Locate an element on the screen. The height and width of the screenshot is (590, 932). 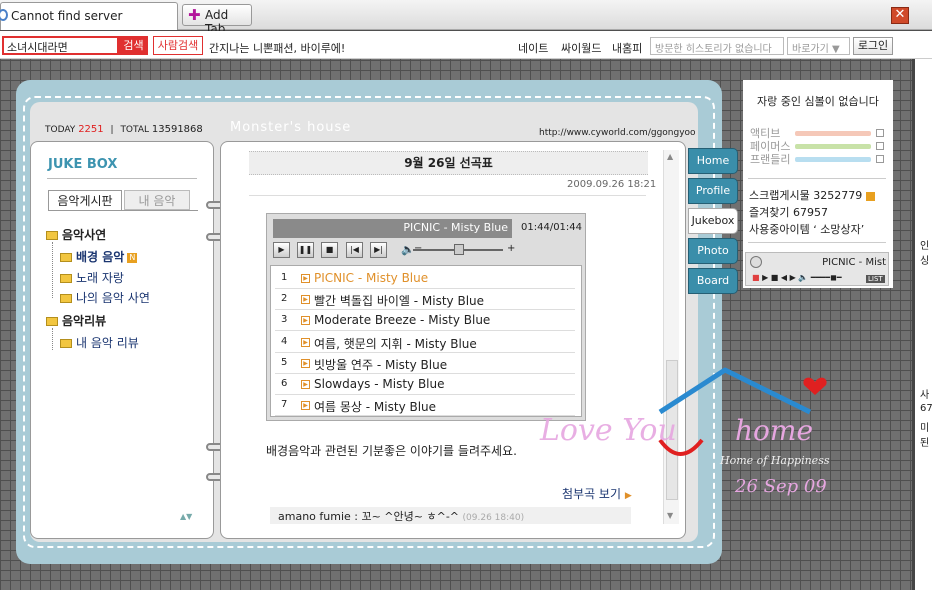
mini-player-song: PICNIC - Mist is located at coordinates (854, 262).